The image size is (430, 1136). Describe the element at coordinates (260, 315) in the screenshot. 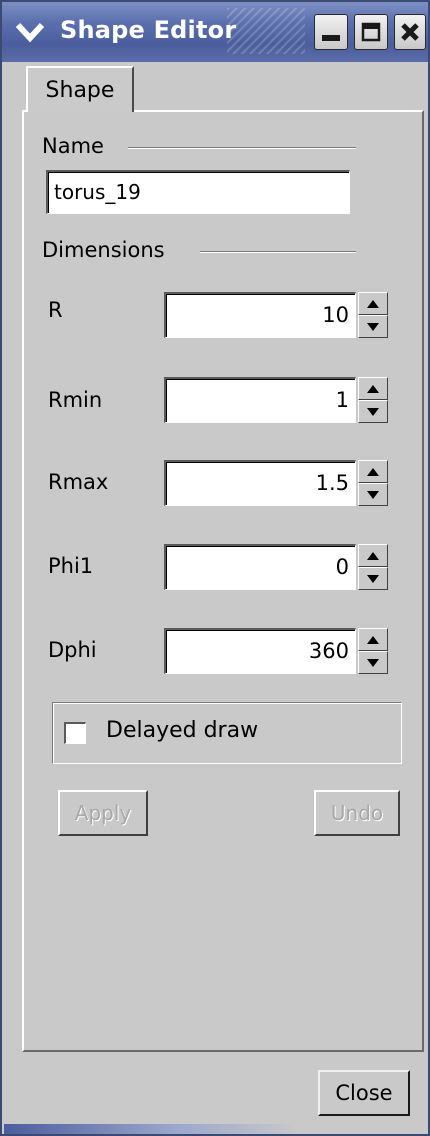

I see `r-input: 10` at that location.